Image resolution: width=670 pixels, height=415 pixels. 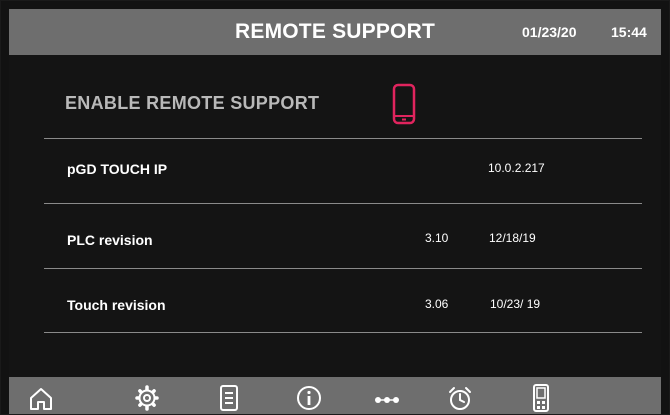 I want to click on info-icon, so click(x=309, y=398).